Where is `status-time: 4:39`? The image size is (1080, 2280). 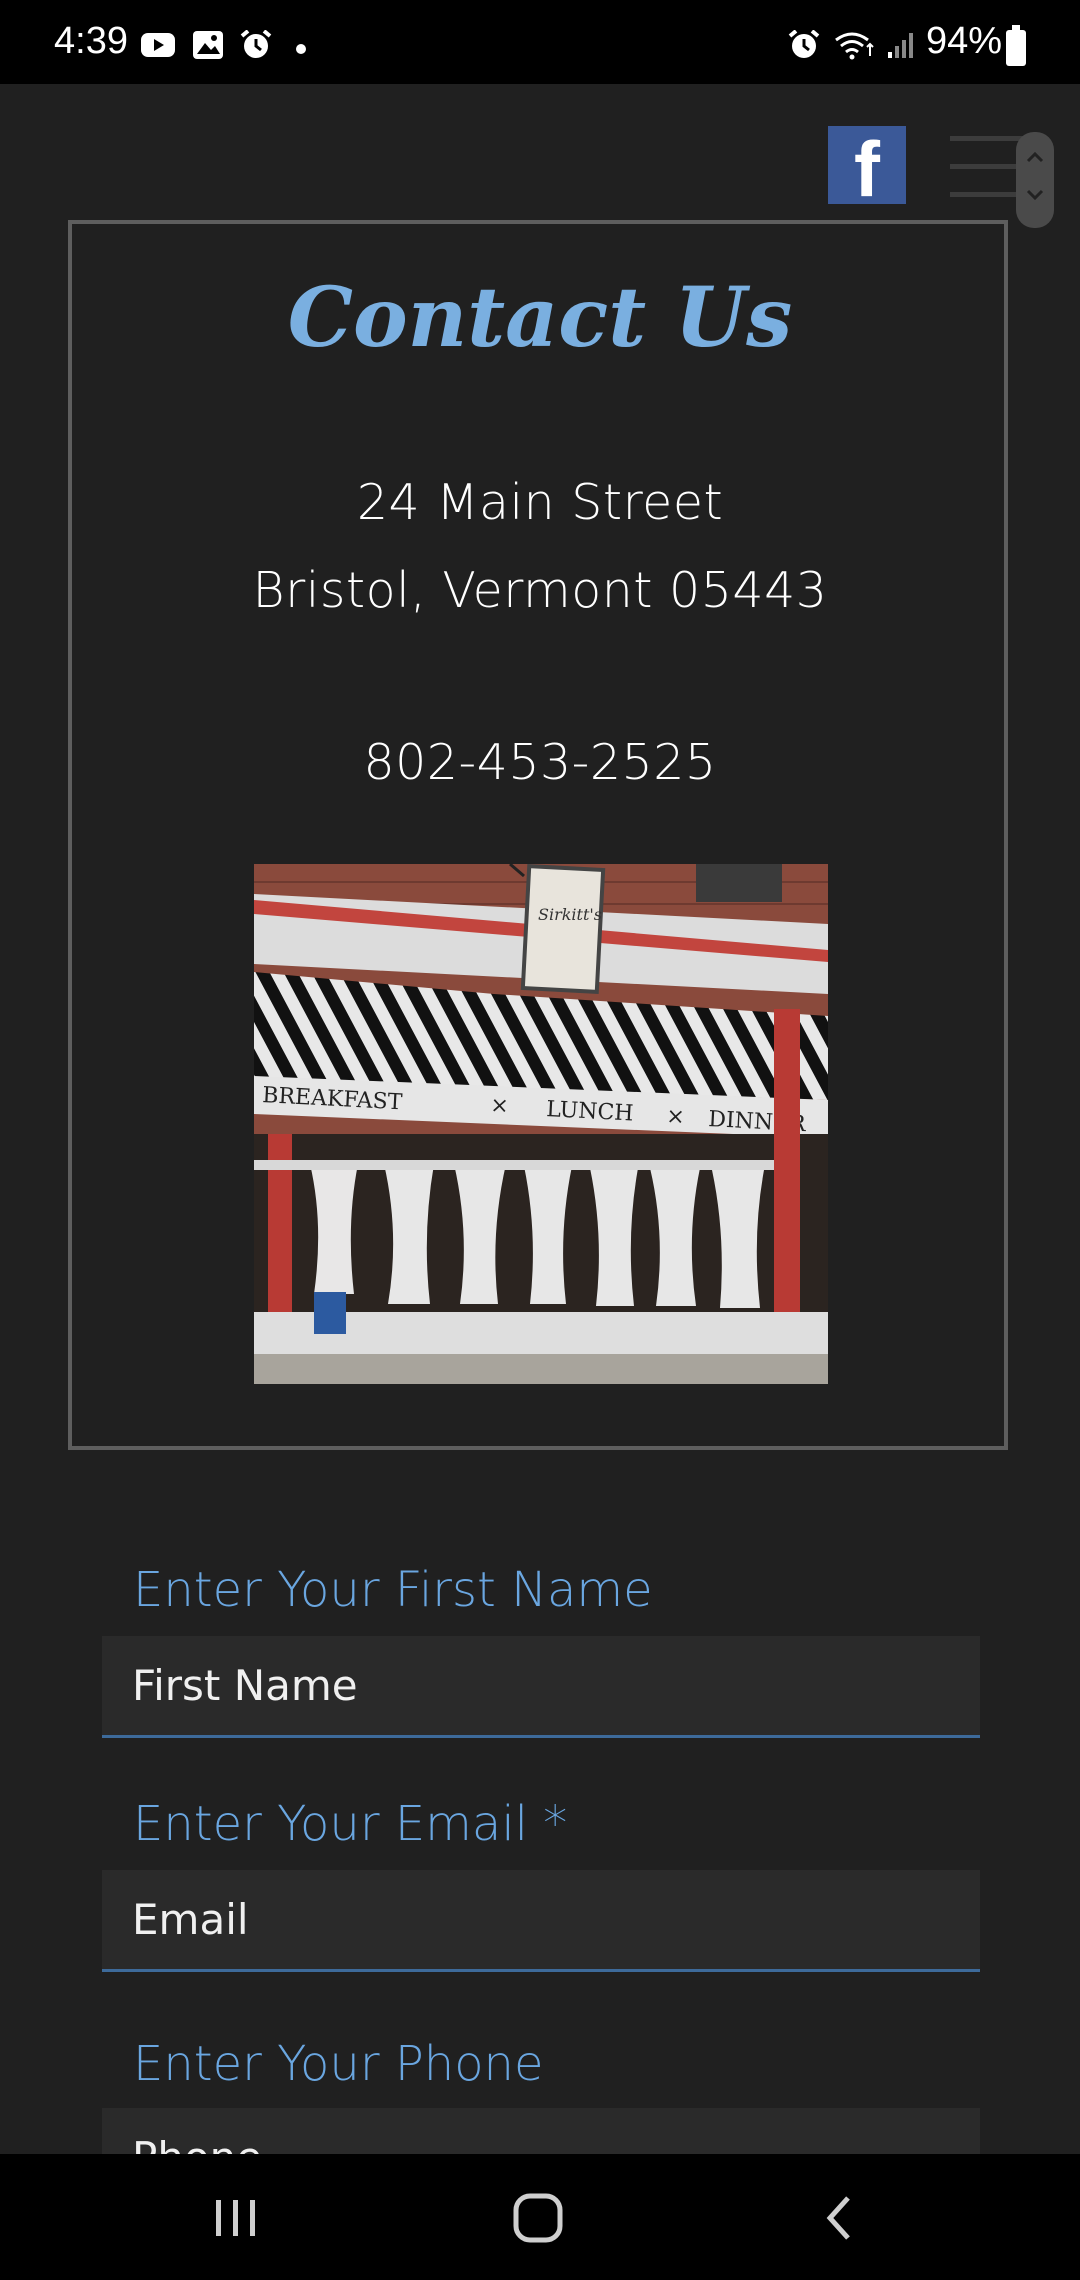 status-time: 4:39 is located at coordinates (91, 41).